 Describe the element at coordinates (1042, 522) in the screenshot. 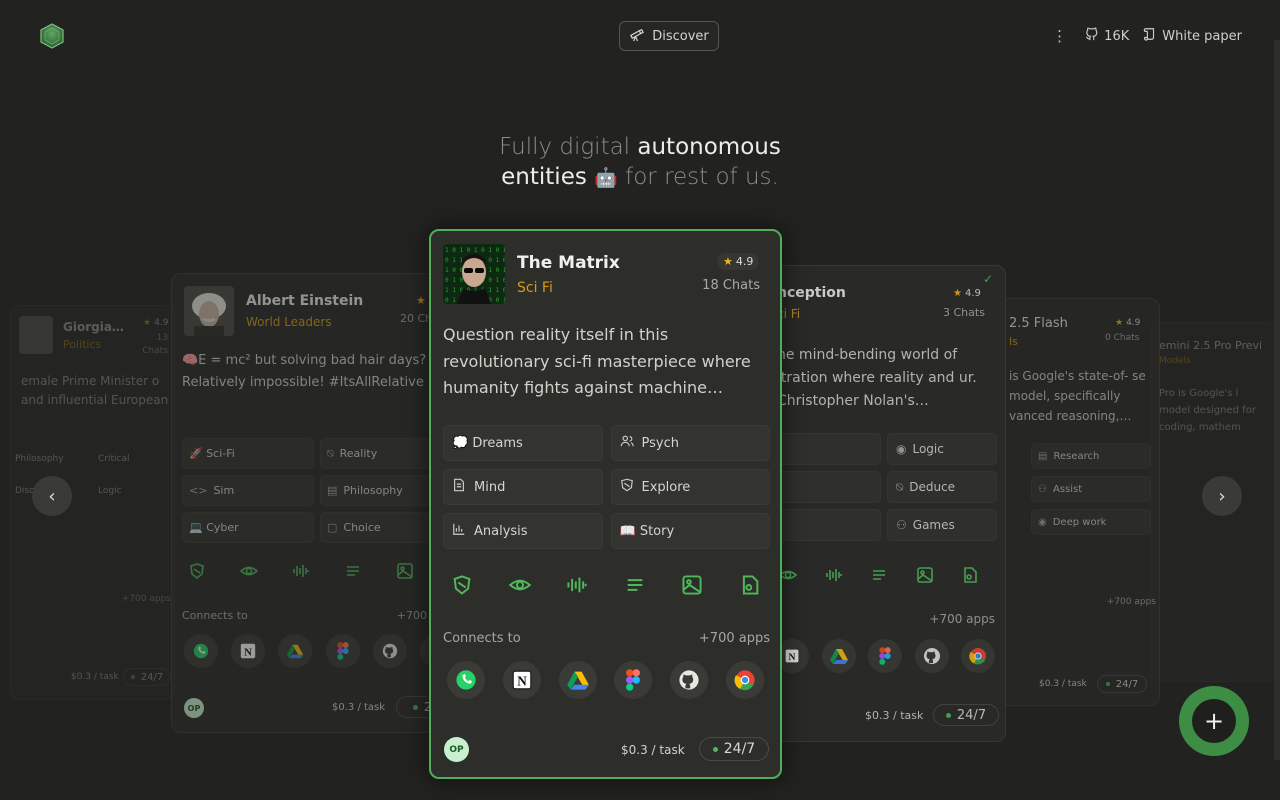

I see `eye-icon: ◉` at that location.